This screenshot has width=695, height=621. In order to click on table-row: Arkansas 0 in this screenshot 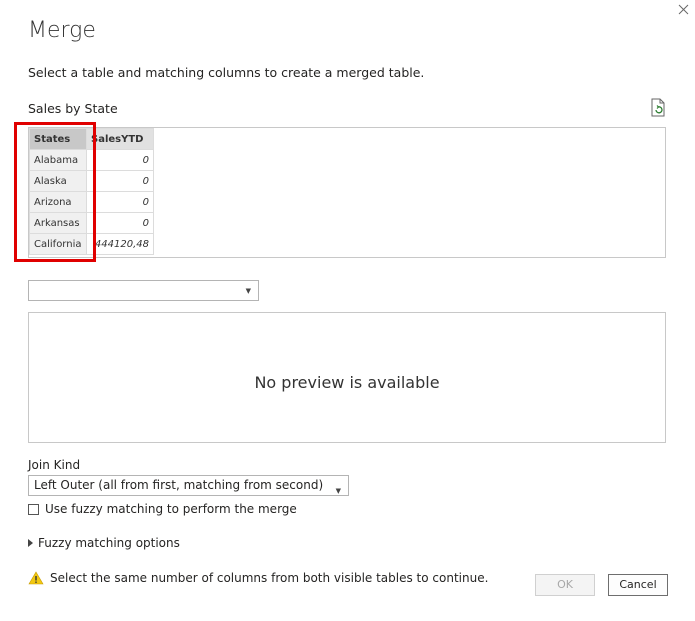, I will do `click(91, 223)`.